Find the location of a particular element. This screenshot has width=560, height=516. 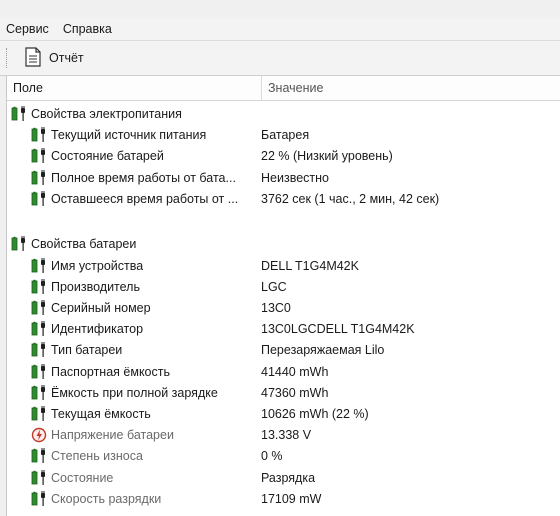

property-row-label: Ёмкость при полной зарядке is located at coordinates (134, 392).